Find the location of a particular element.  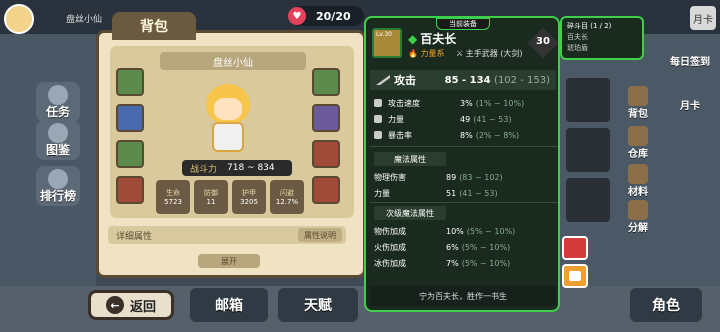

guide-button: 图鉴 is located at coordinates (58, 140).